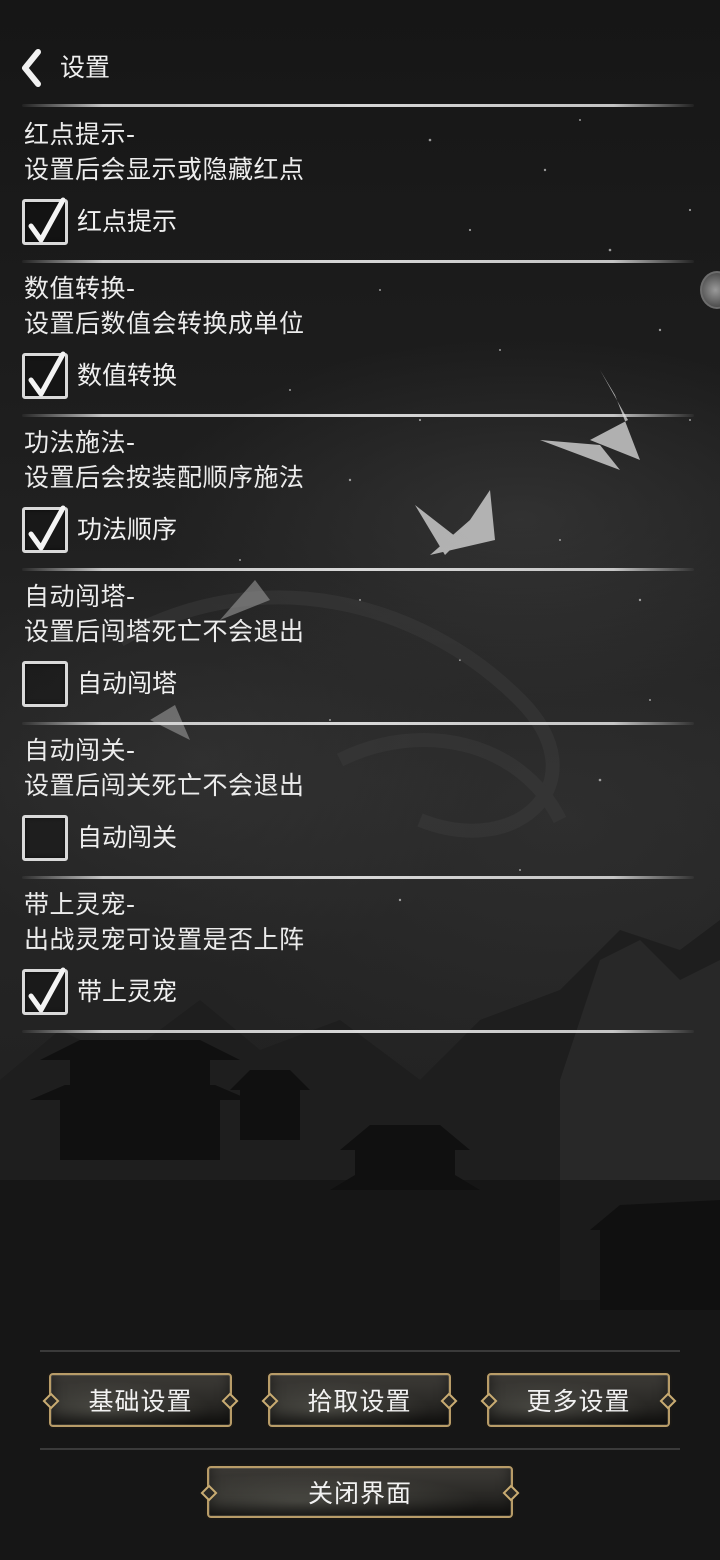  Describe the element at coordinates (80, 442) in the screenshot. I see `section-title: 功法施法-` at that location.